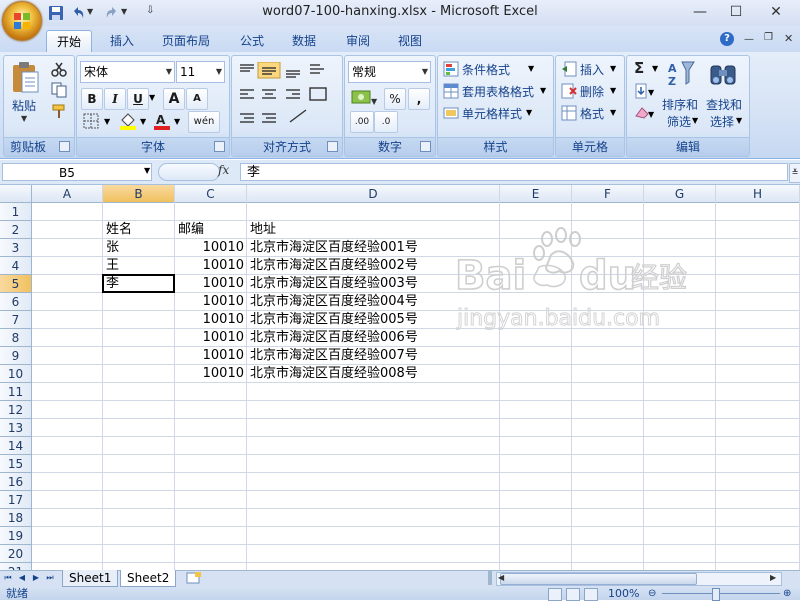 The width and height of the screenshot is (800, 601). I want to click on column-header-c: C, so click(211, 194).